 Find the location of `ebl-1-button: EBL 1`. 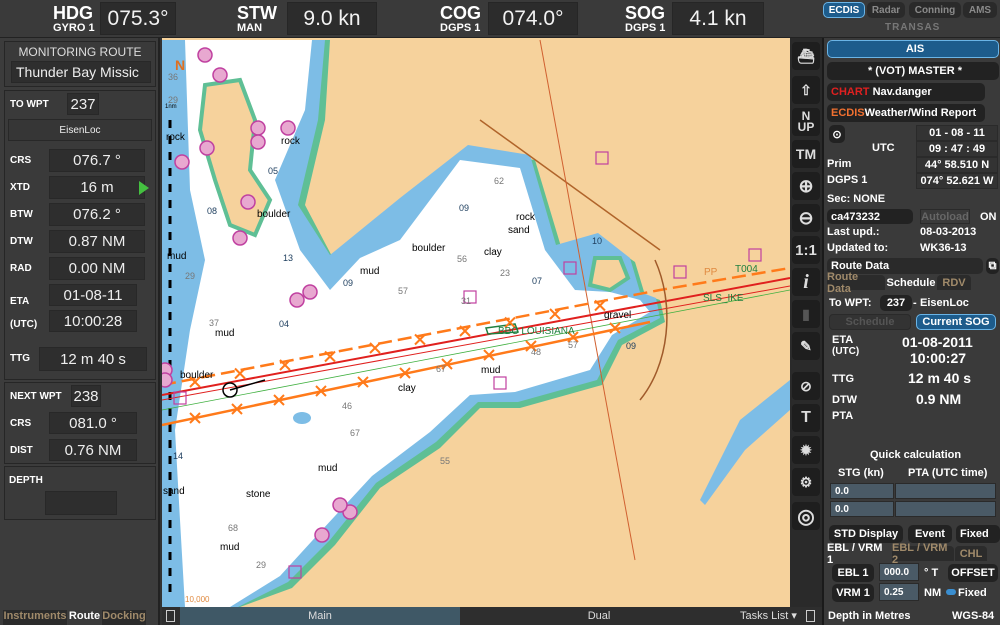

ebl-1-button: EBL 1 is located at coordinates (853, 573).